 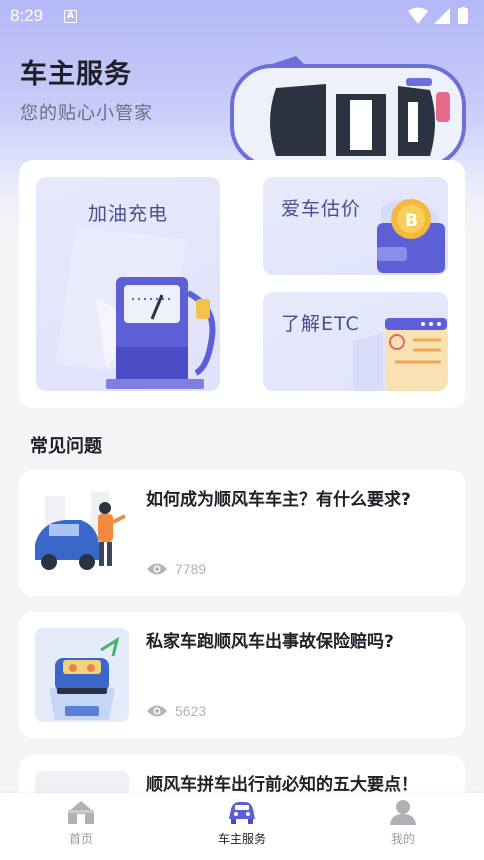 I want to click on faq-view-count: 7789, so click(x=191, y=569).